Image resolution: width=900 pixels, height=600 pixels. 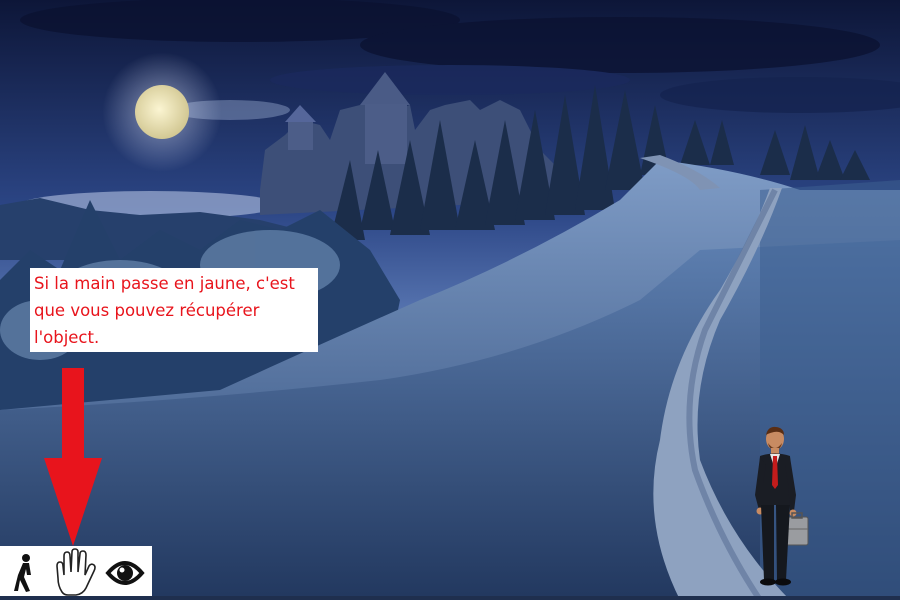 I want to click on action-toolbar, so click(x=76, y=573).